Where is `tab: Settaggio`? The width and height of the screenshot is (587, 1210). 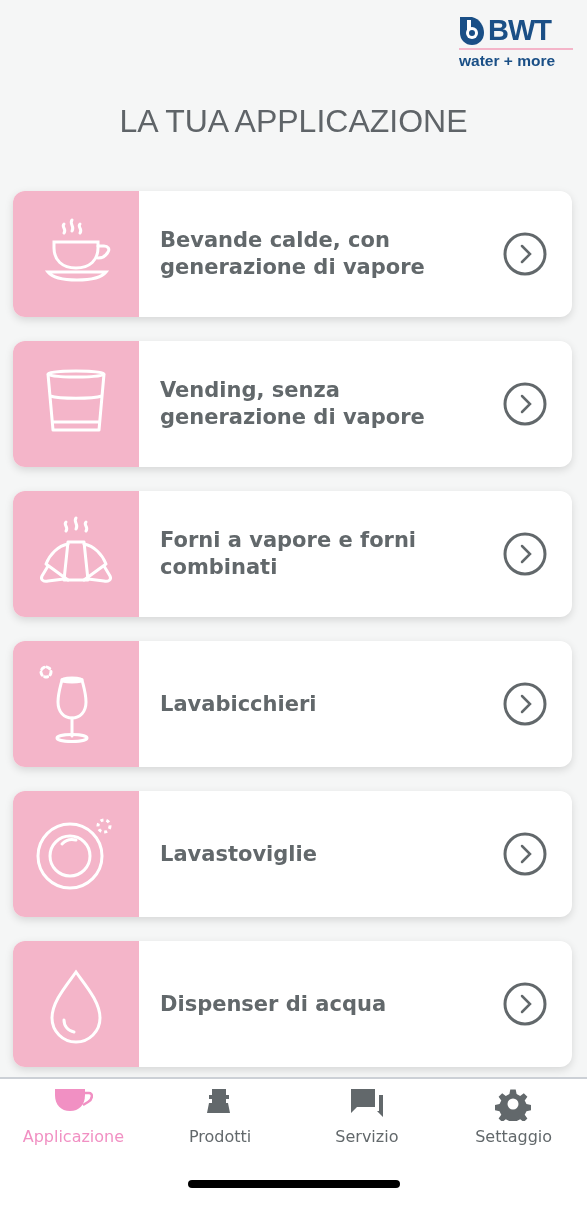 tab: Settaggio is located at coordinates (513, 1116).